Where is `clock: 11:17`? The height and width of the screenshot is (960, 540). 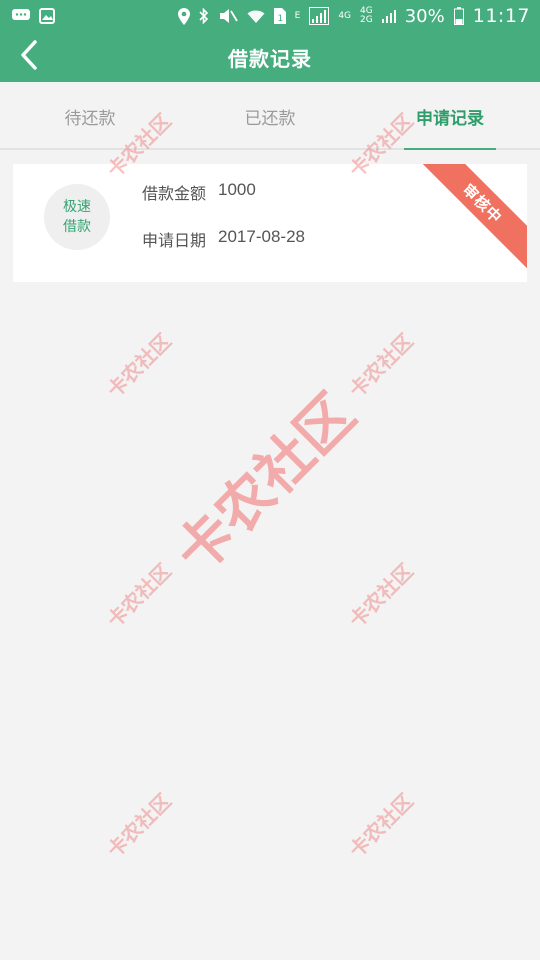
clock: 11:17 is located at coordinates (501, 16).